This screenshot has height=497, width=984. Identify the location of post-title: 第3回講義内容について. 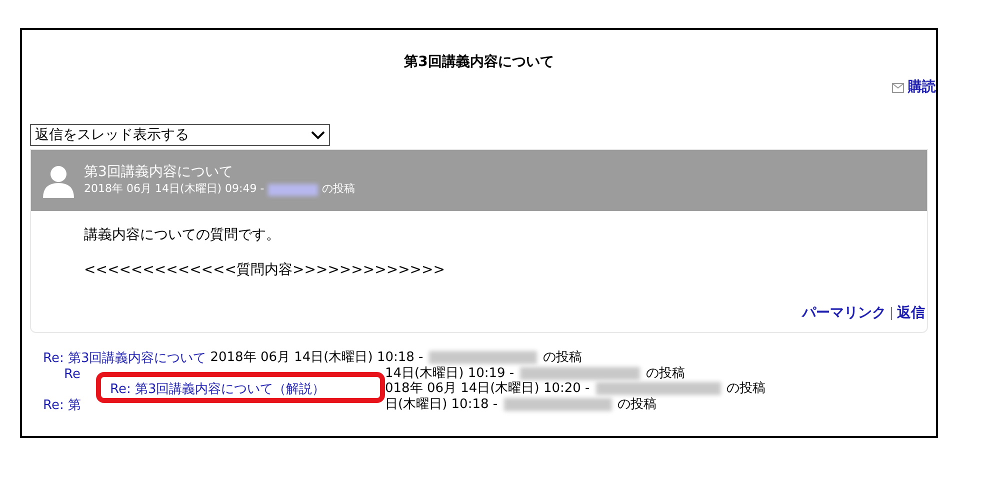
(159, 172).